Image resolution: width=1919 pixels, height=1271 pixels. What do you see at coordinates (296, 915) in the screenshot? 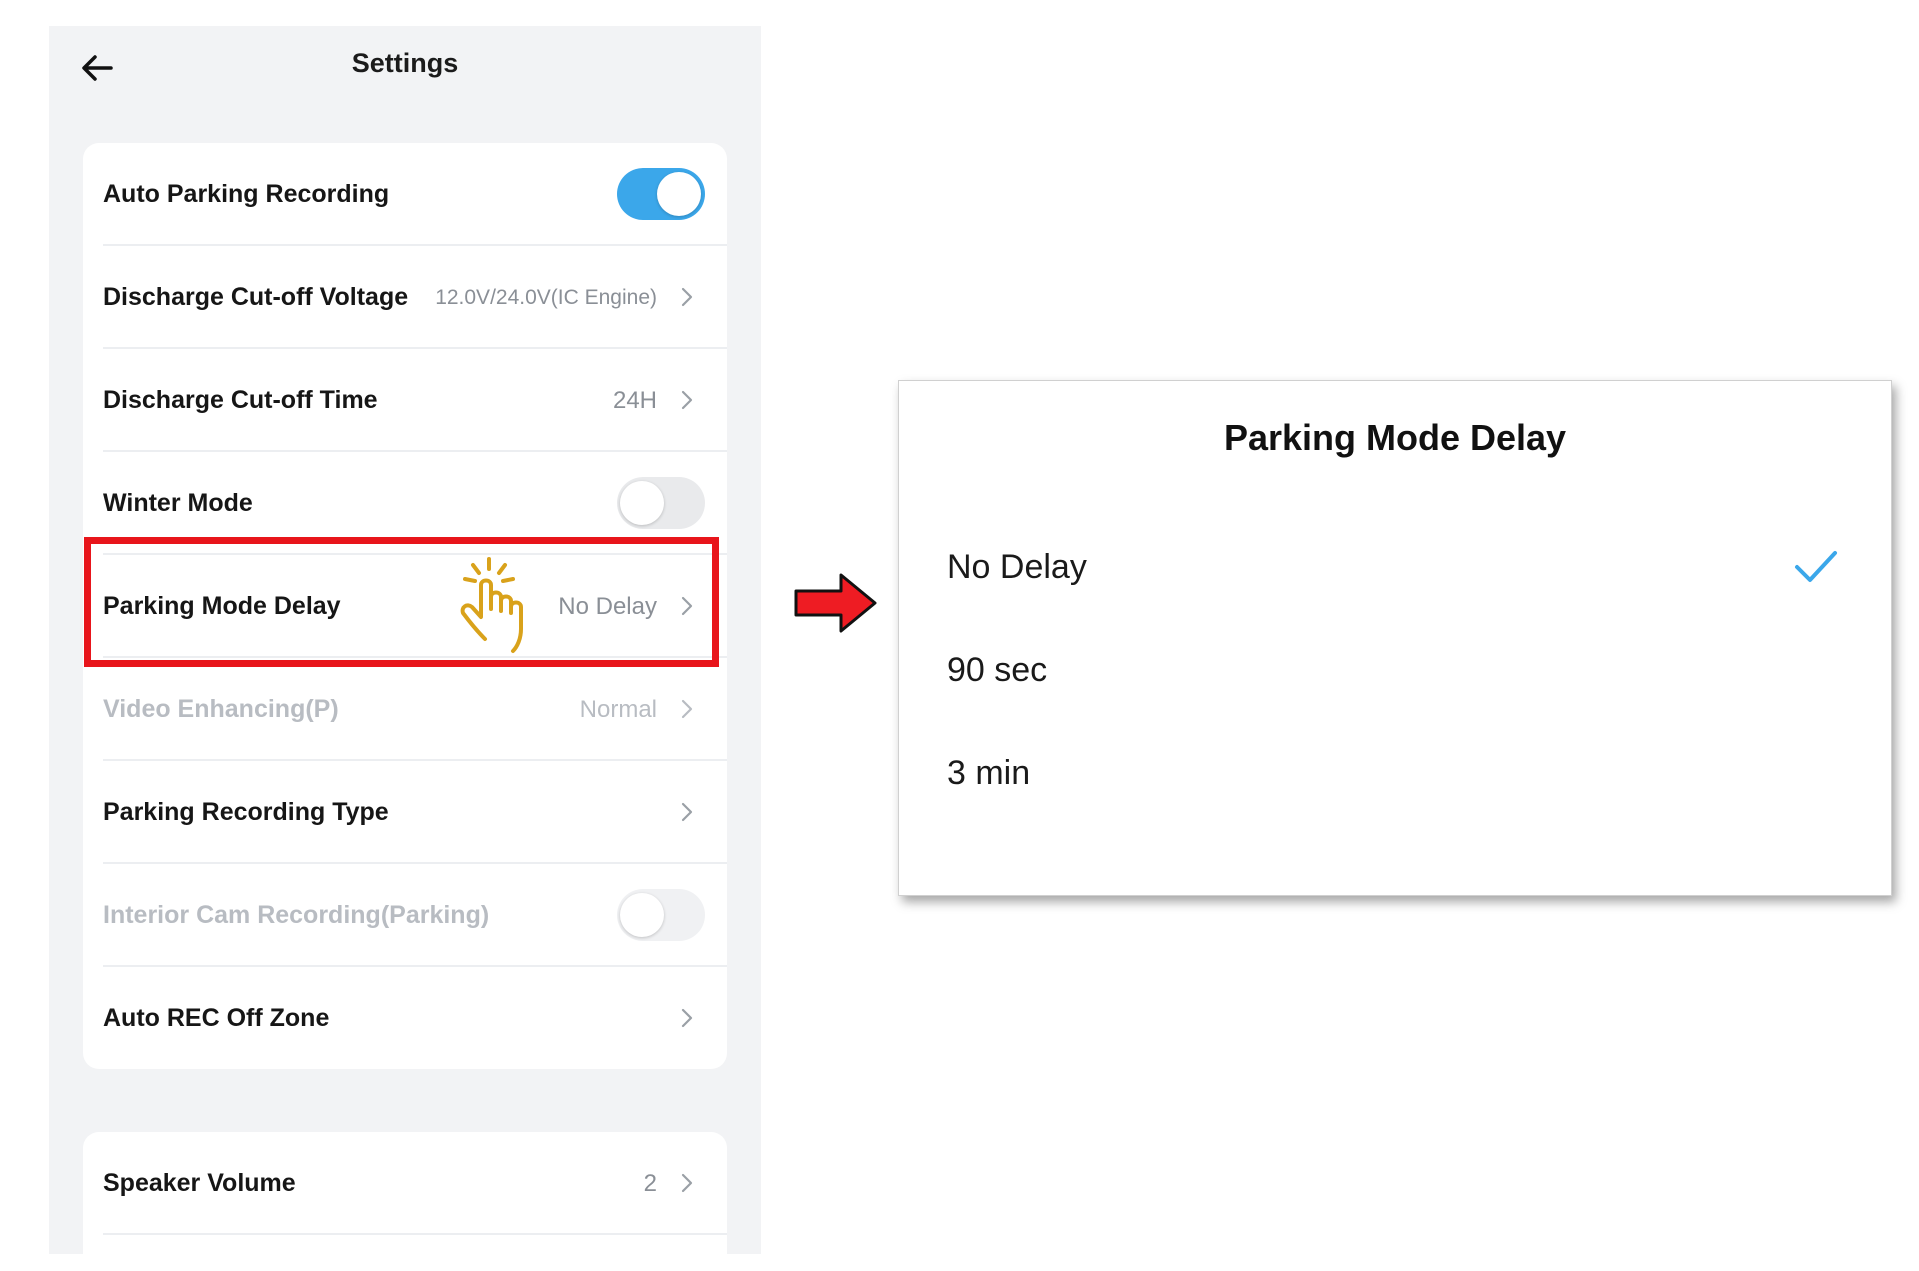
I see `setting-label: Interior Cam Recording(Parking)` at bounding box center [296, 915].